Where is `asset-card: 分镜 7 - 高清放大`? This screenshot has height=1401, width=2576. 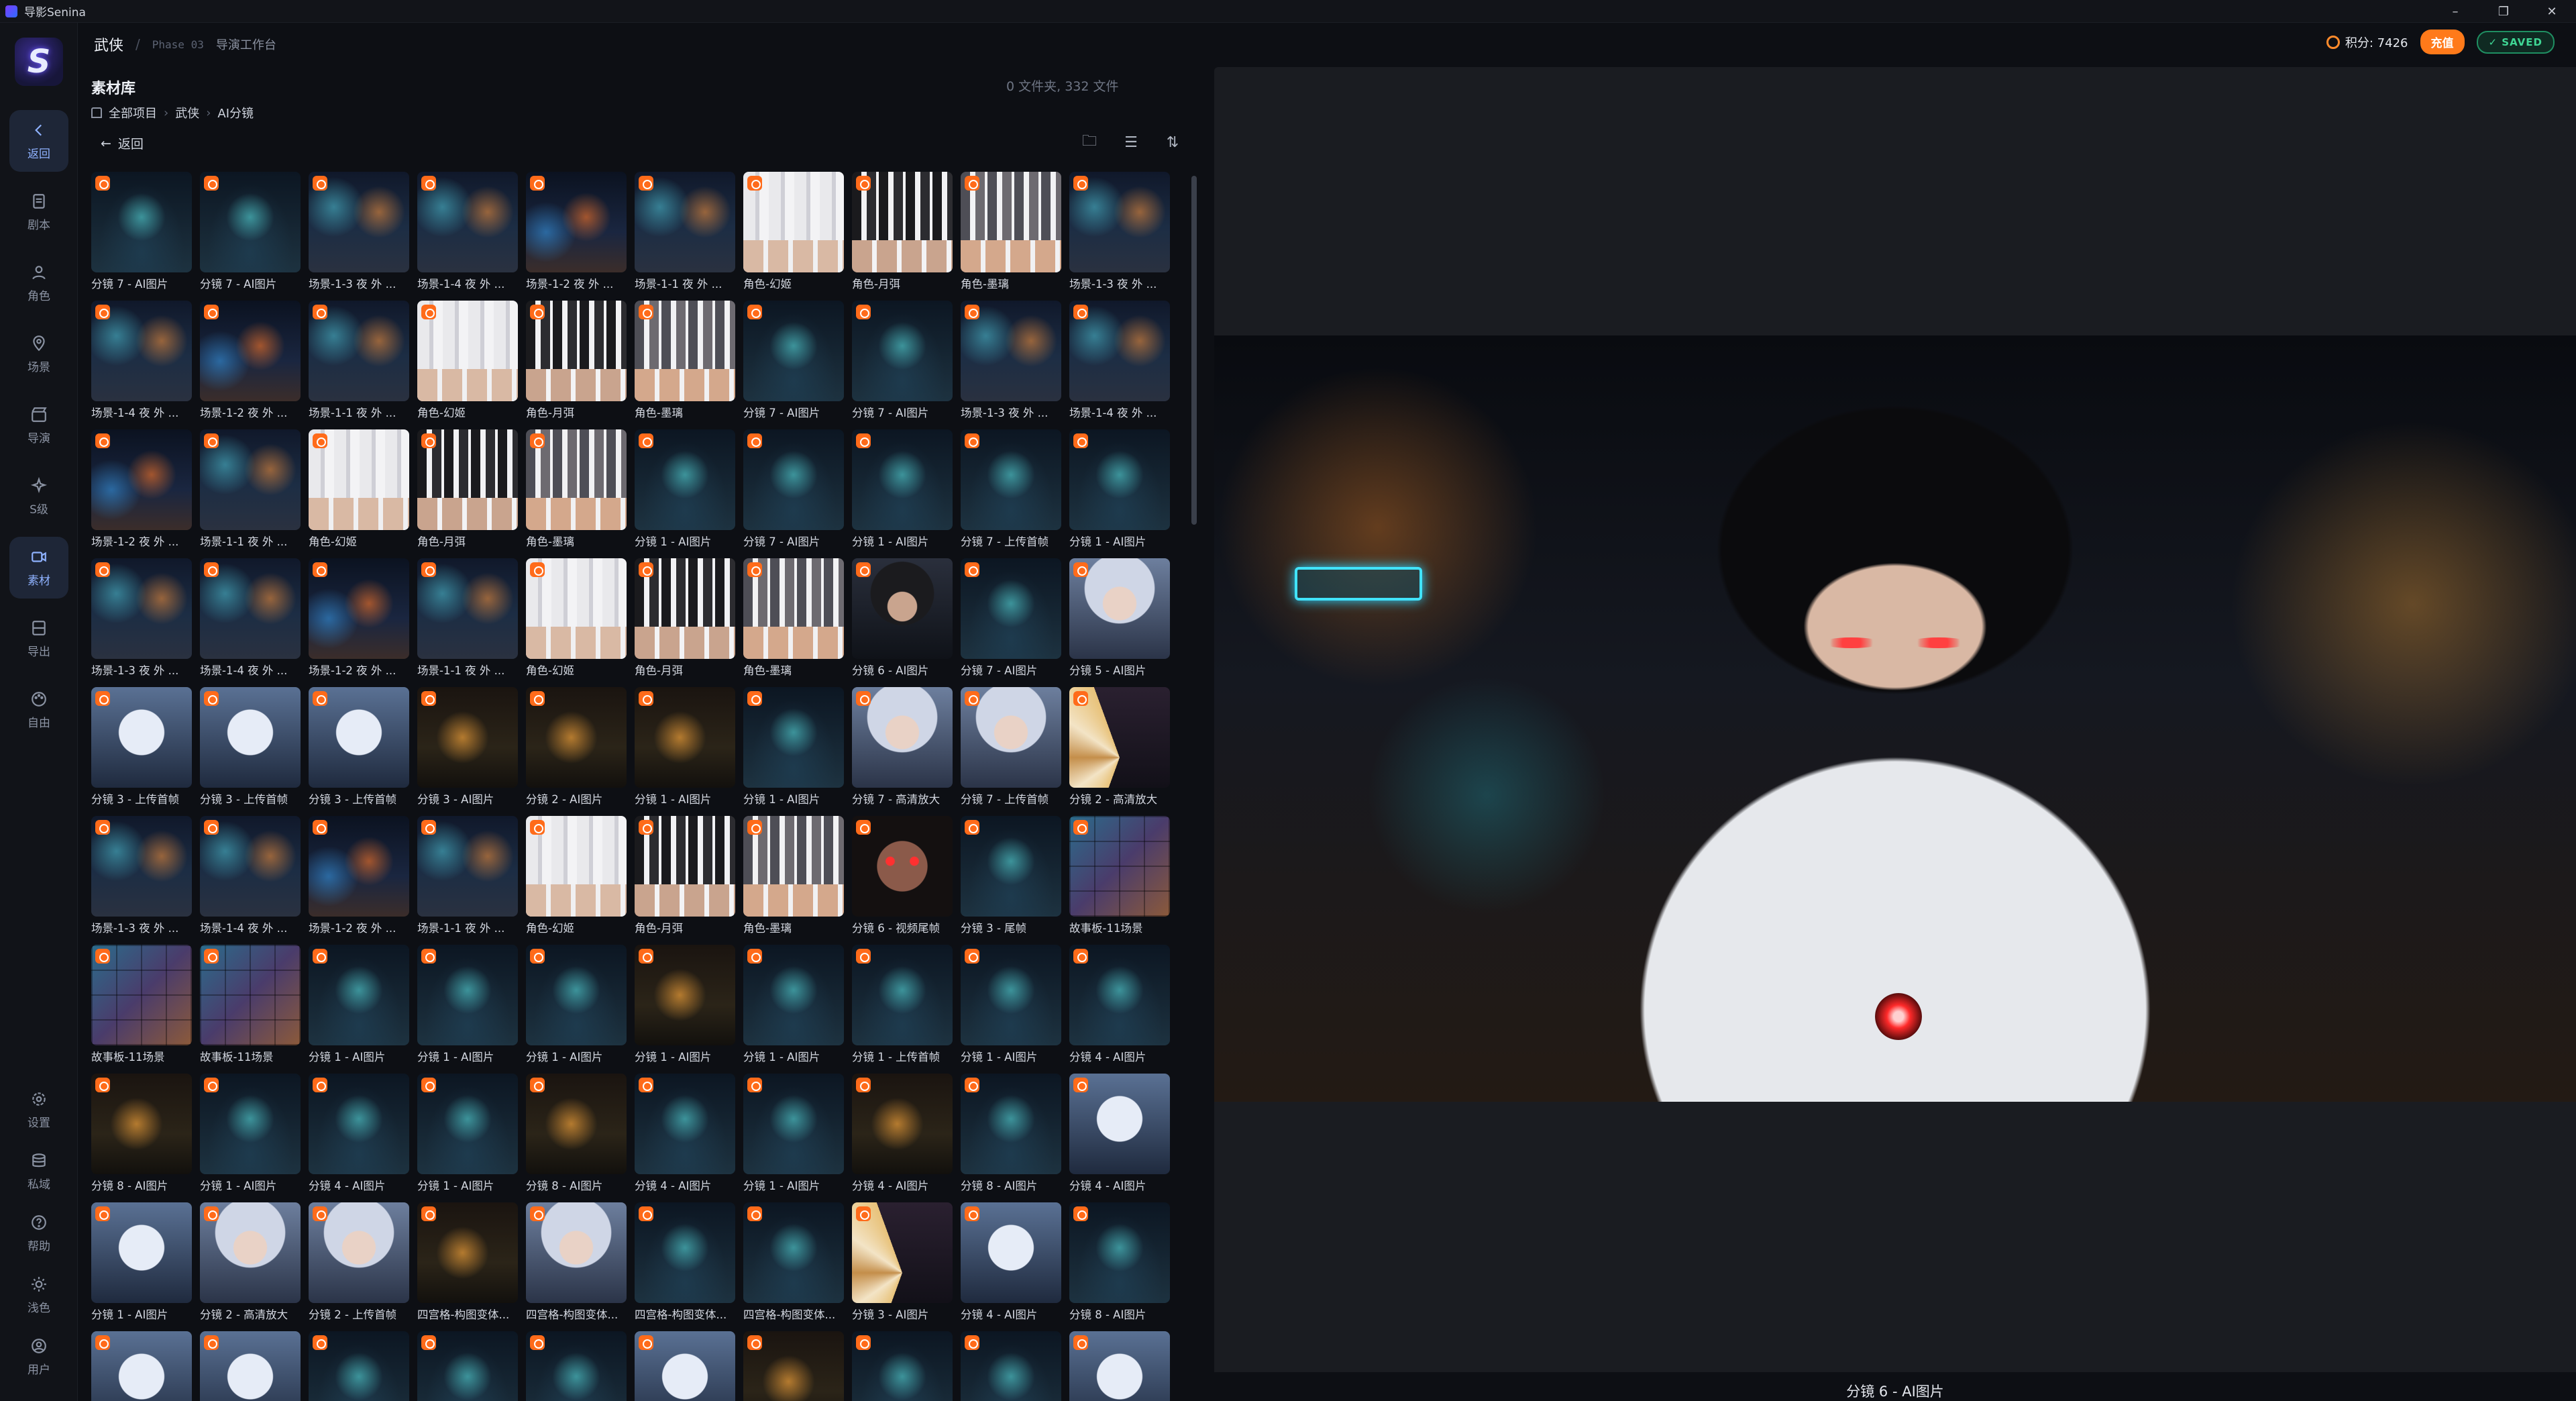 asset-card: 分镜 7 - 高清放大 is located at coordinates (902, 747).